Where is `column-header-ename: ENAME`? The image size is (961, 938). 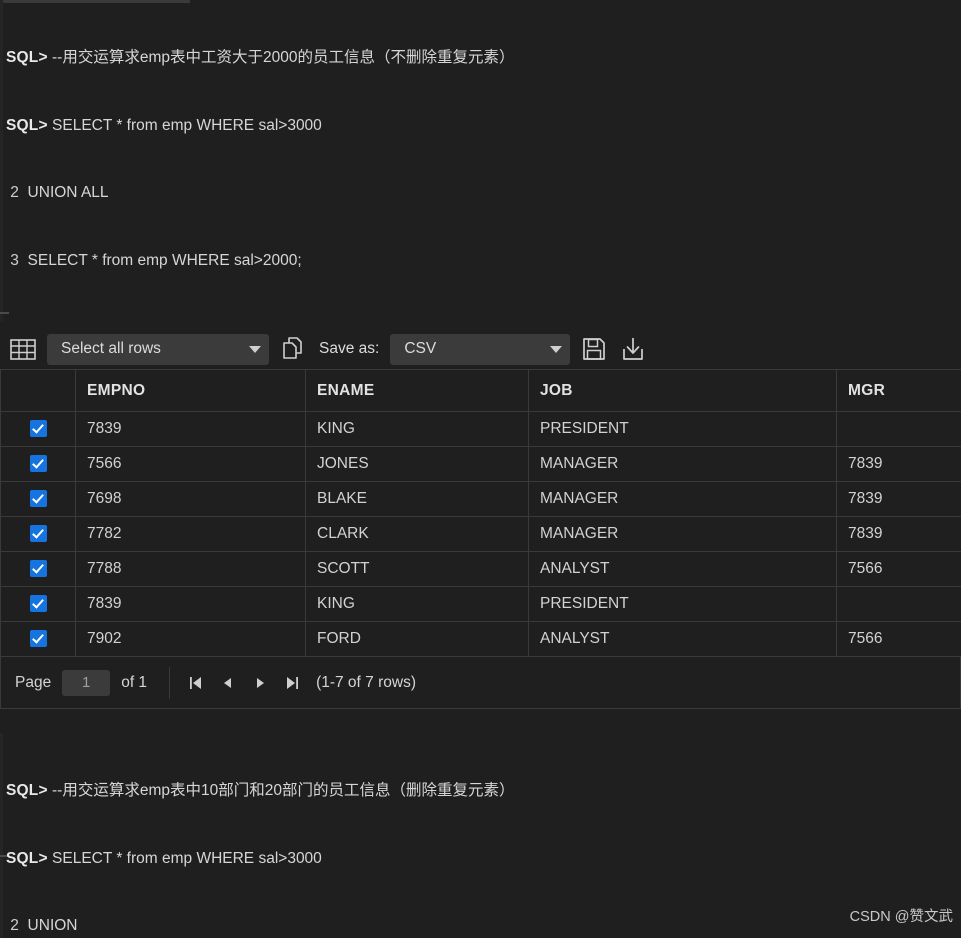 column-header-ename: ENAME is located at coordinates (417, 390).